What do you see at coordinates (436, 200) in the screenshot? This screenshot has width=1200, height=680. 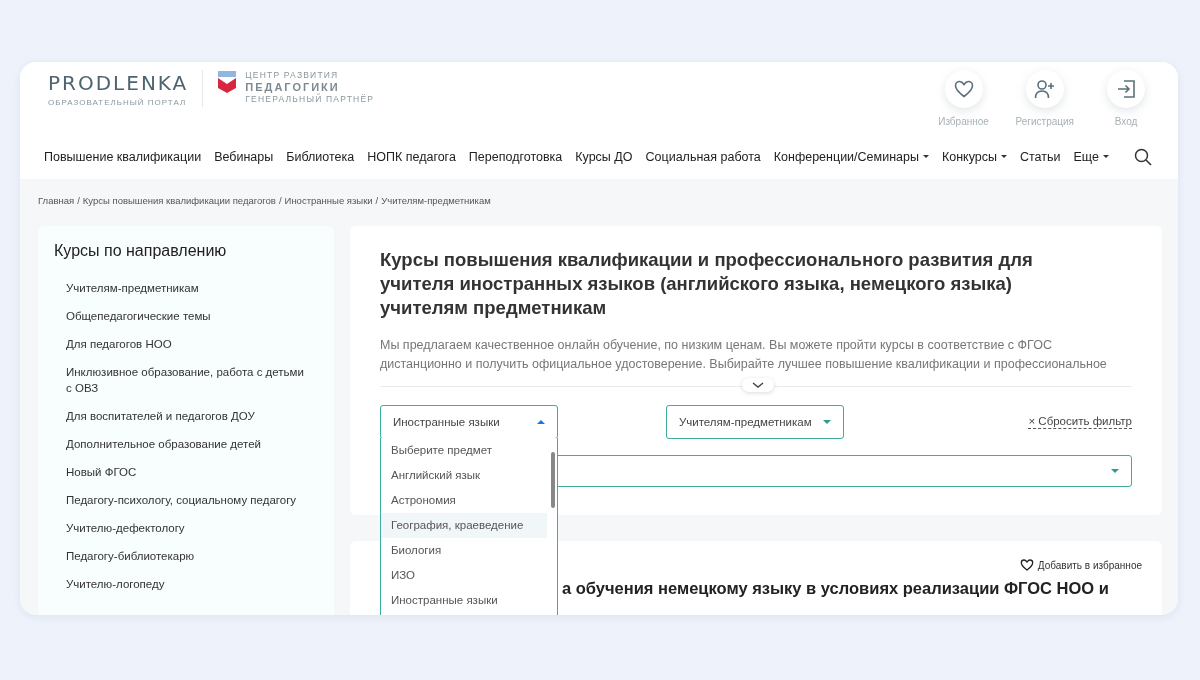 I see `breadcrumb-link: Учителям-предметникам` at bounding box center [436, 200].